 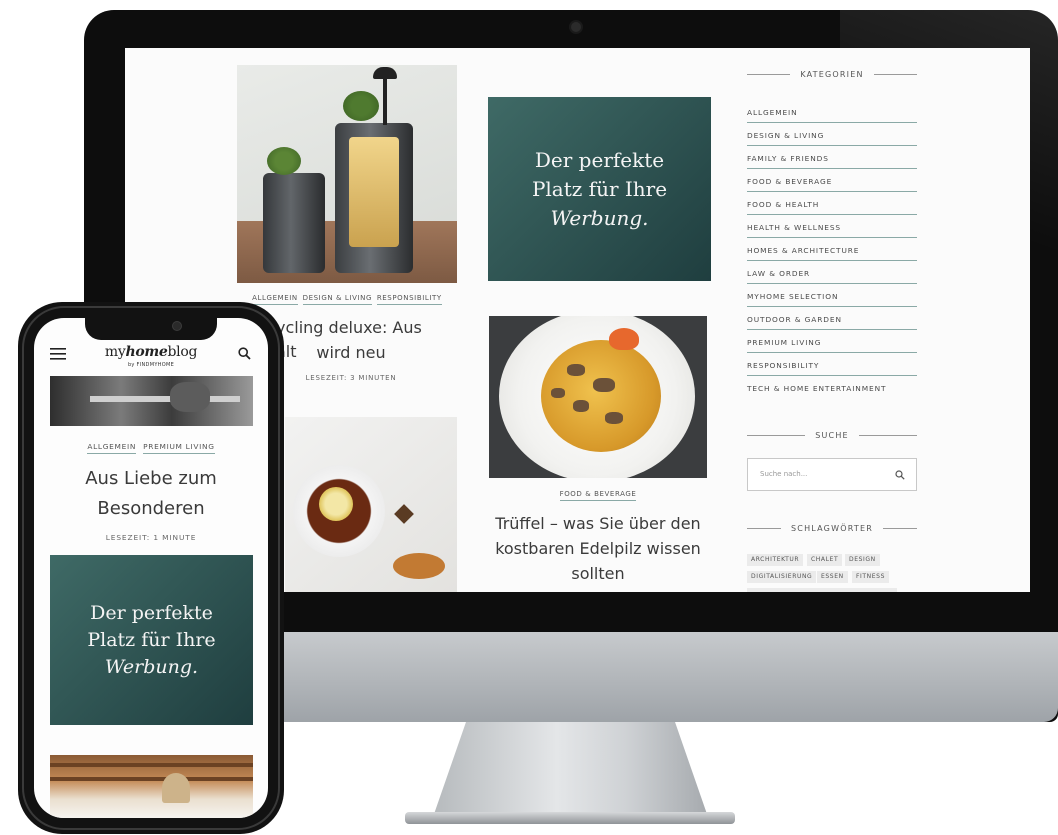 I want to click on phone-notch, so click(x=151, y=329).